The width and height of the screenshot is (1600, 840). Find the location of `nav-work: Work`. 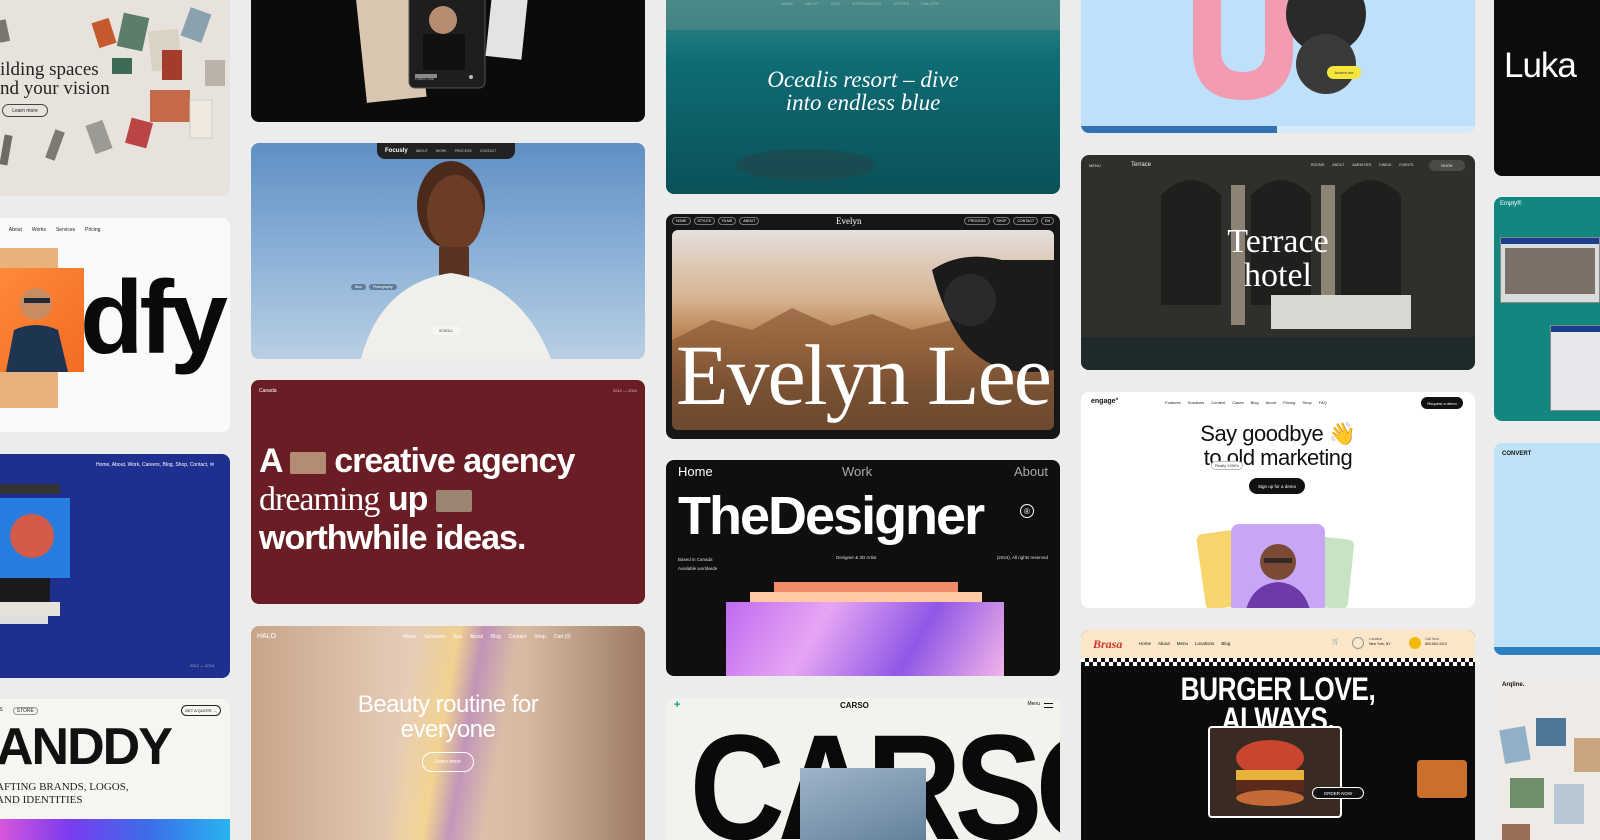

nav-work: Work is located at coordinates (857, 471).